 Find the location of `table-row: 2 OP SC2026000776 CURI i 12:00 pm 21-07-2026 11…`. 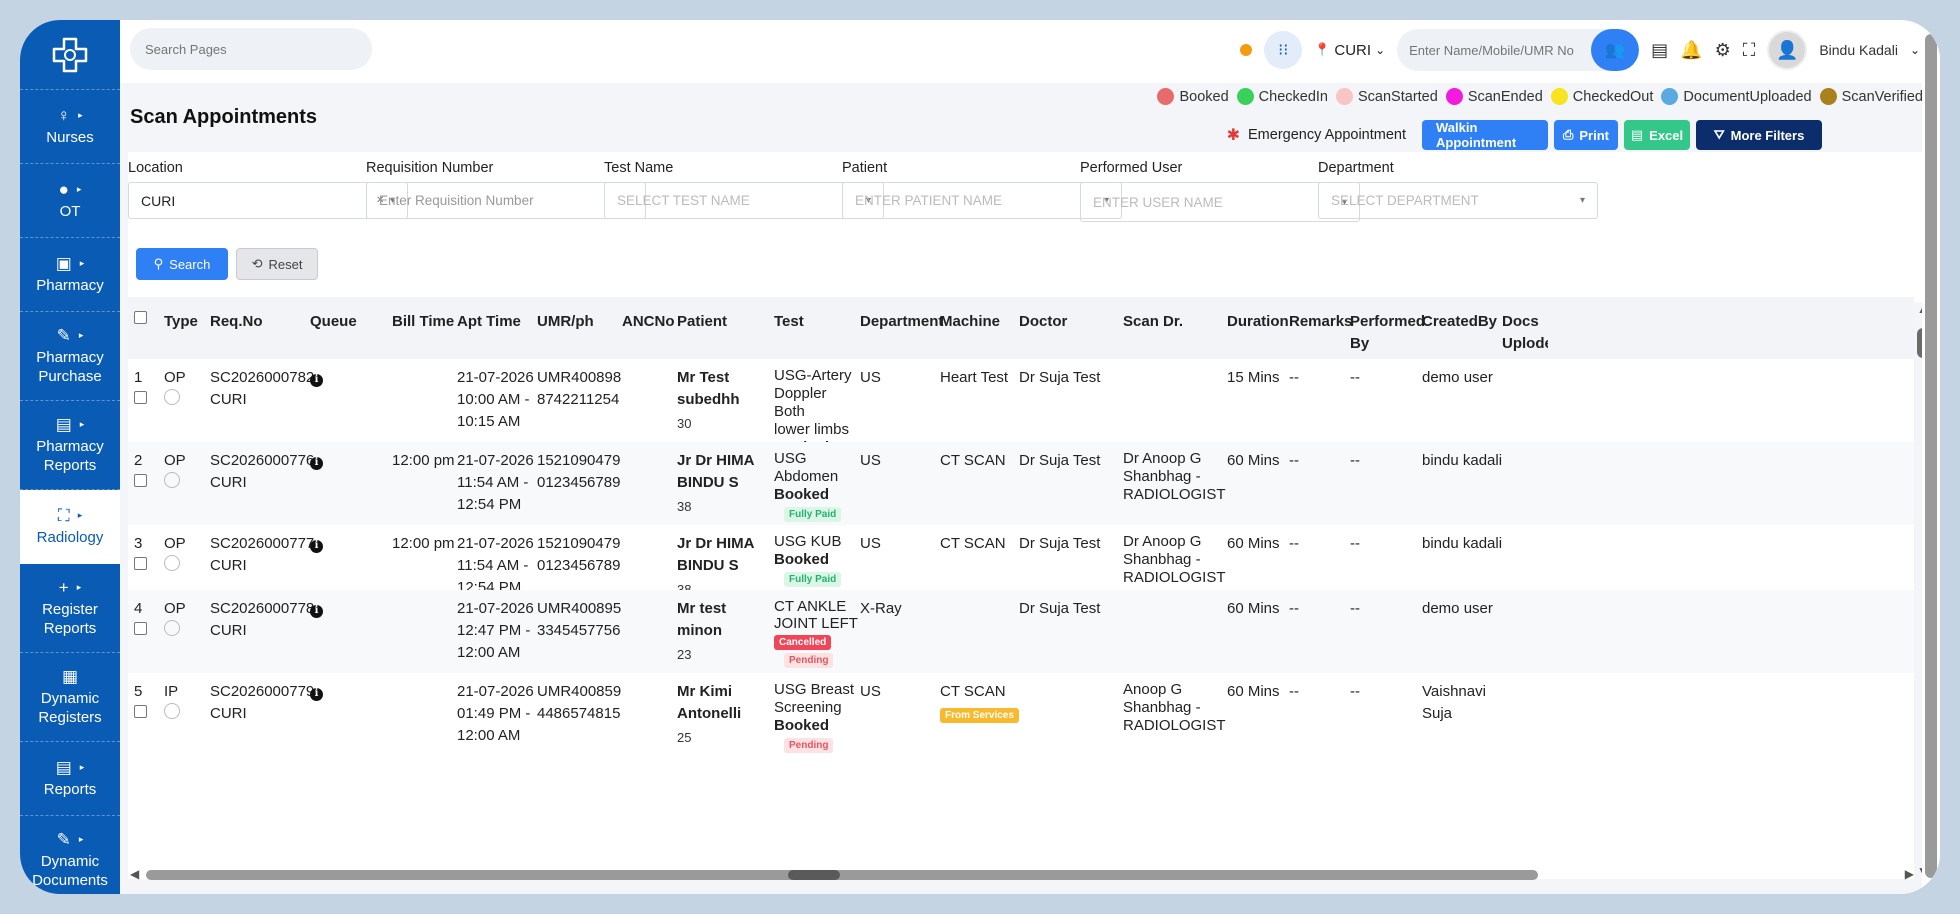

table-row: 2 OP SC2026000776 CURI i 12:00 pm 21-07-2026 11… is located at coordinates (1021, 483).